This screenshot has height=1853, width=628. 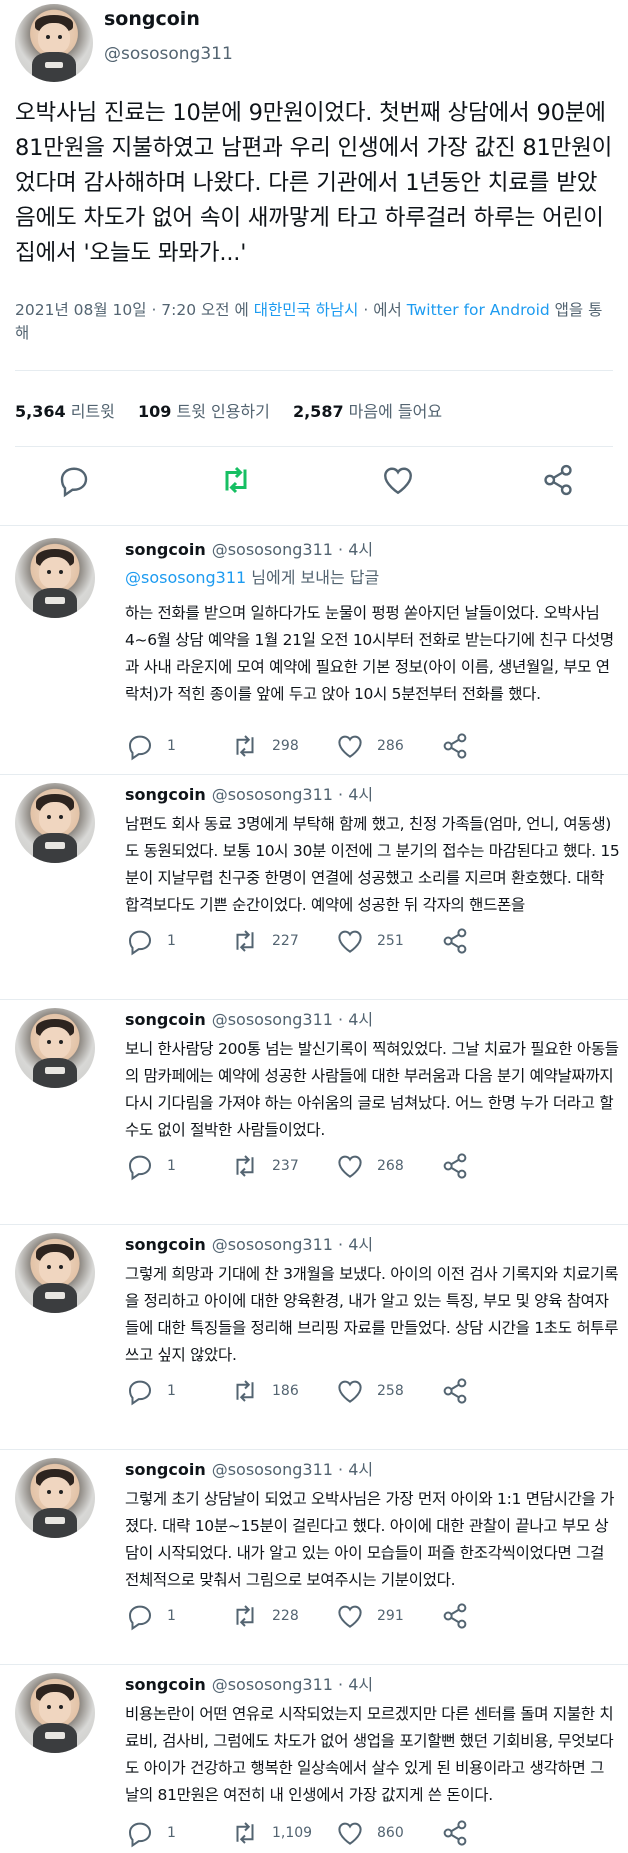 What do you see at coordinates (395, 411) in the screenshot?
I see `likes-label: 마음에 들어요` at bounding box center [395, 411].